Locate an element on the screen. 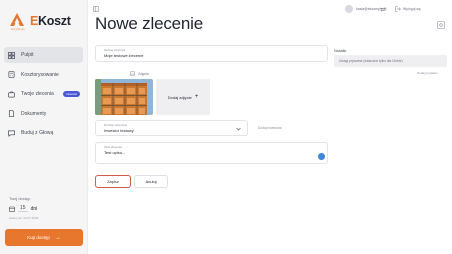  arrow-right-icon: → is located at coordinates (57, 237).